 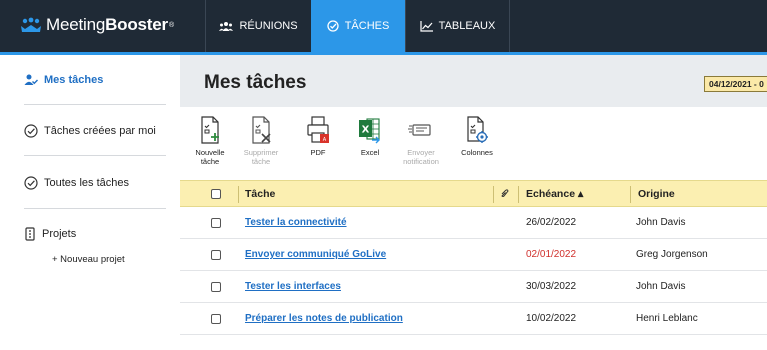 What do you see at coordinates (672, 254) in the screenshot?
I see `origin: Greg Jorgenson` at bounding box center [672, 254].